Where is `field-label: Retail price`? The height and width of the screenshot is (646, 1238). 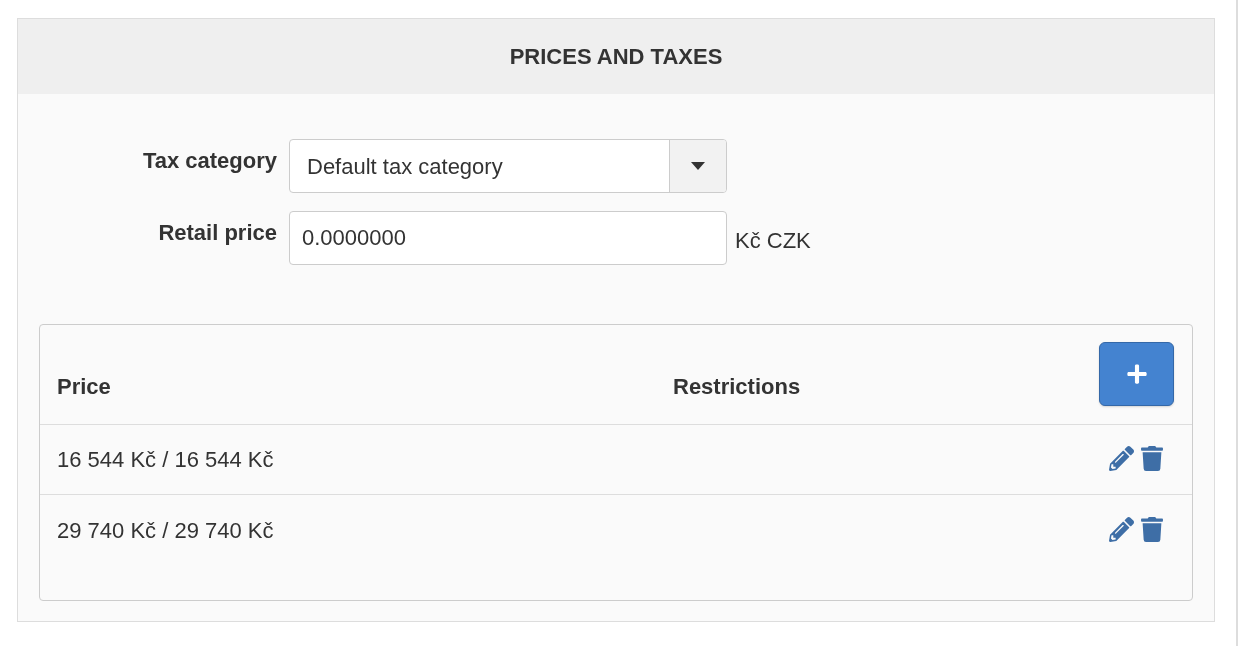
field-label: Retail price is located at coordinates (217, 233).